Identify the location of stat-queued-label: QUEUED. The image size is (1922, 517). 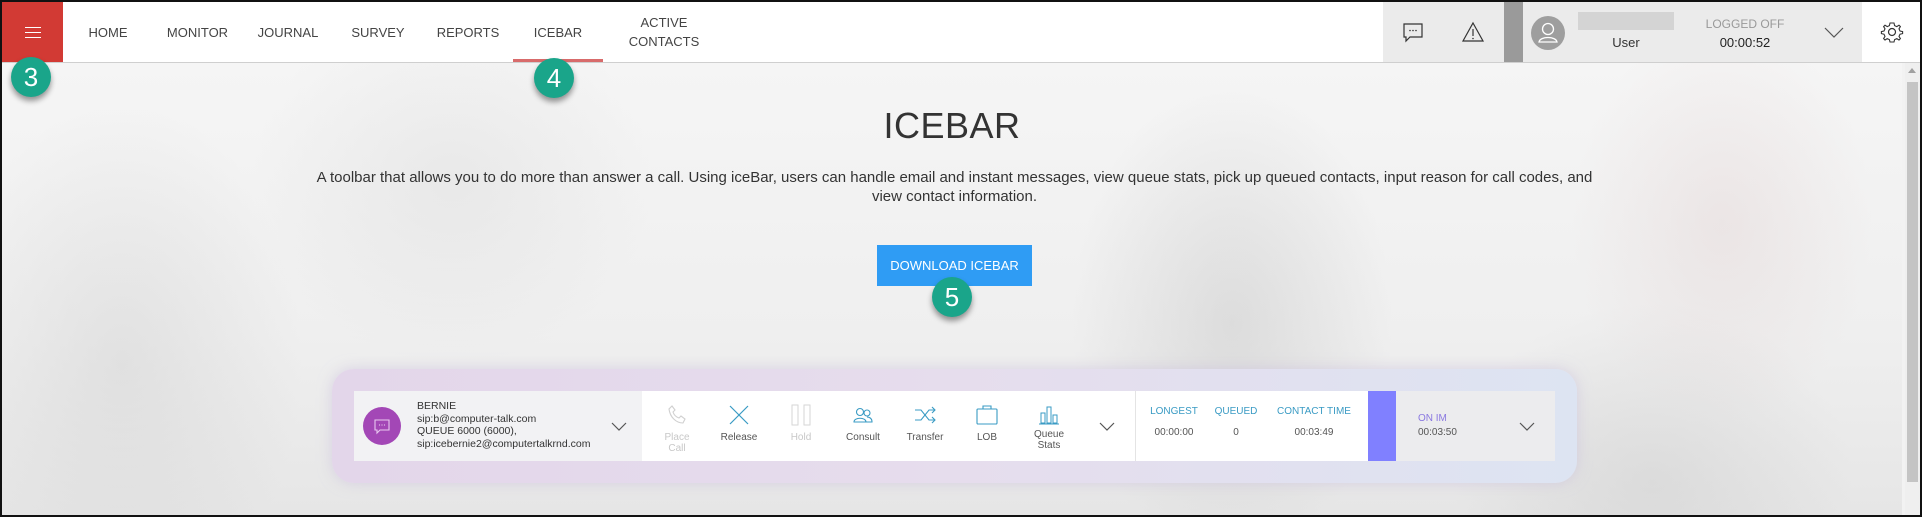
(1236, 411).